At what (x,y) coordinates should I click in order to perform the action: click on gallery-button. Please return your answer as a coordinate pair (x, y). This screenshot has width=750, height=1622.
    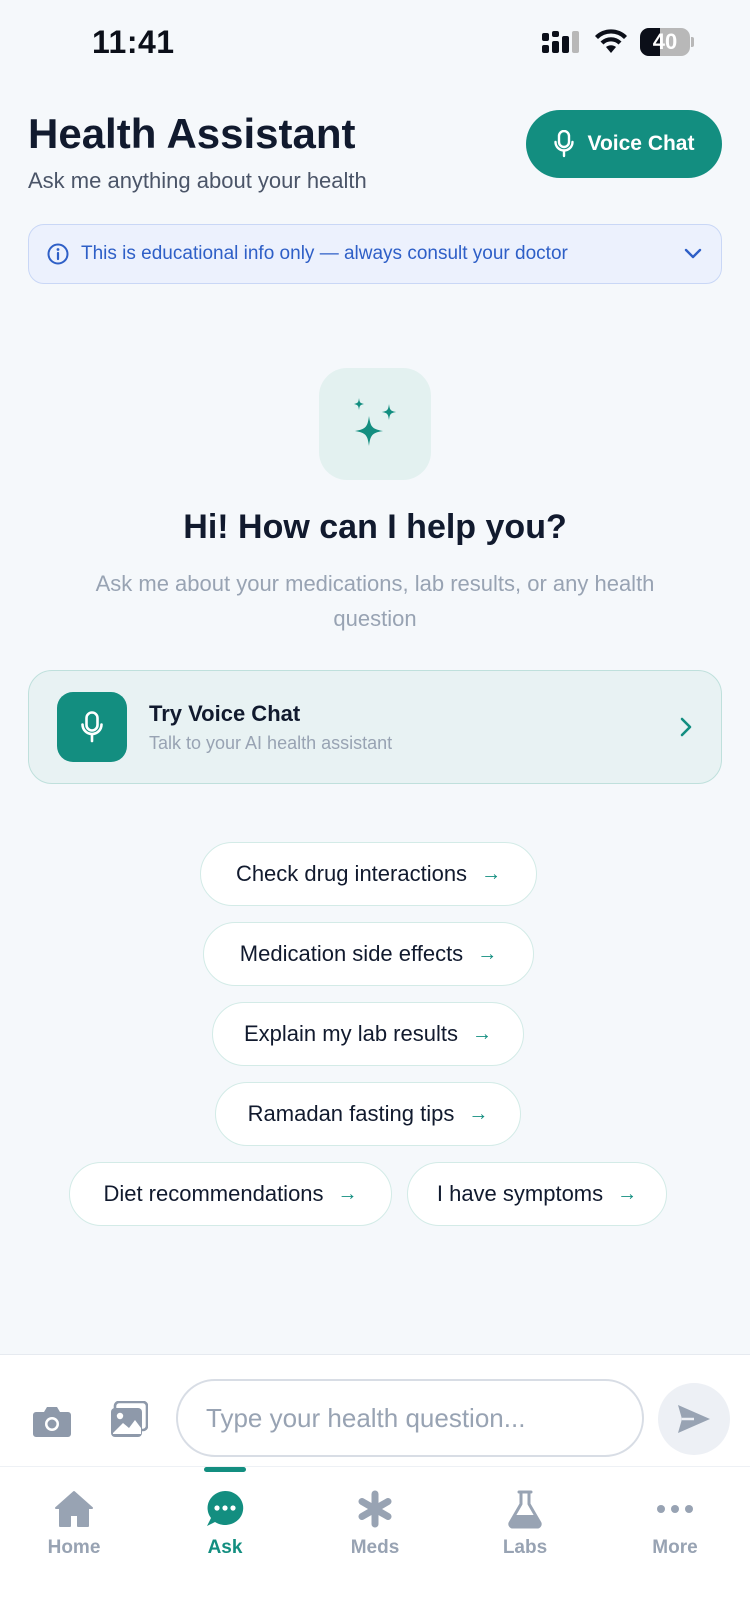
    Looking at the image, I should click on (129, 1419).